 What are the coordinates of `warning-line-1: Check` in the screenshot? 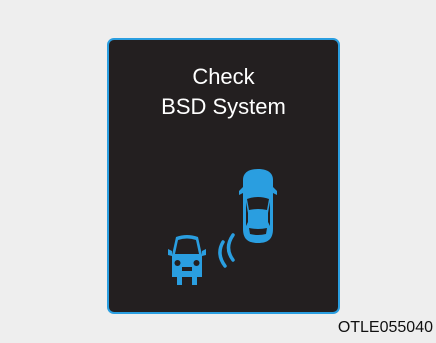 It's located at (223, 76).